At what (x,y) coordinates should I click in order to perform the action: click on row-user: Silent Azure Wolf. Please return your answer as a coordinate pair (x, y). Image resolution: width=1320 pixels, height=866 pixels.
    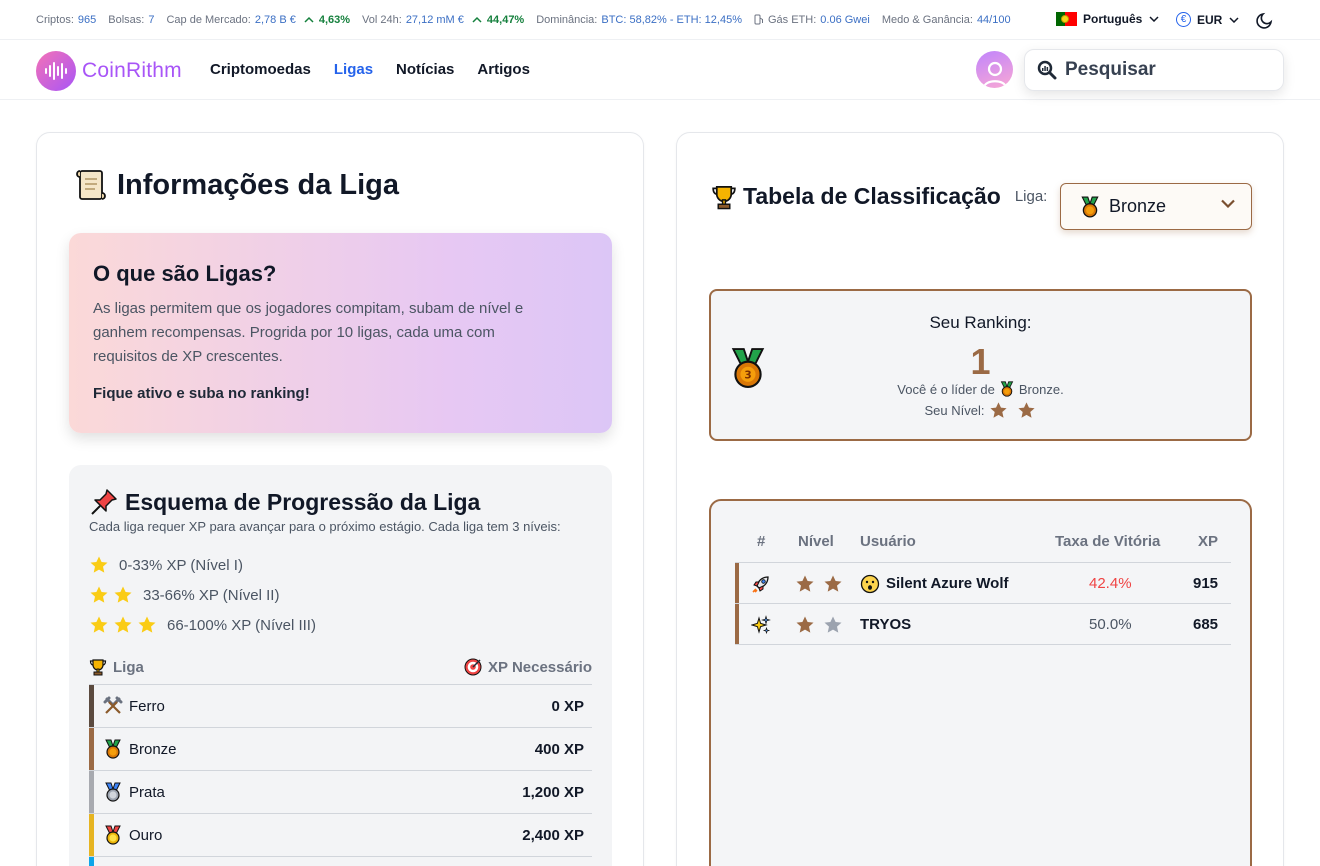
    Looking at the image, I should click on (934, 583).